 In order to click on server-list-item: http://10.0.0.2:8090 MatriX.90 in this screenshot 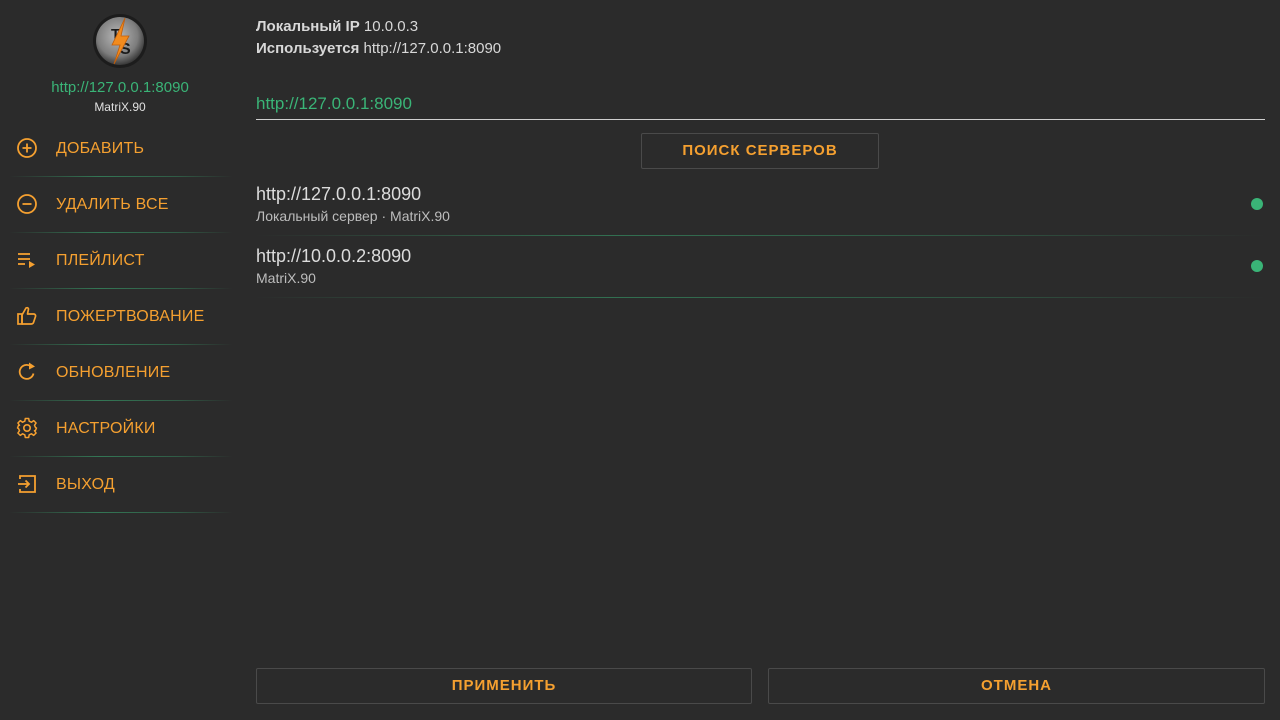, I will do `click(760, 267)`.